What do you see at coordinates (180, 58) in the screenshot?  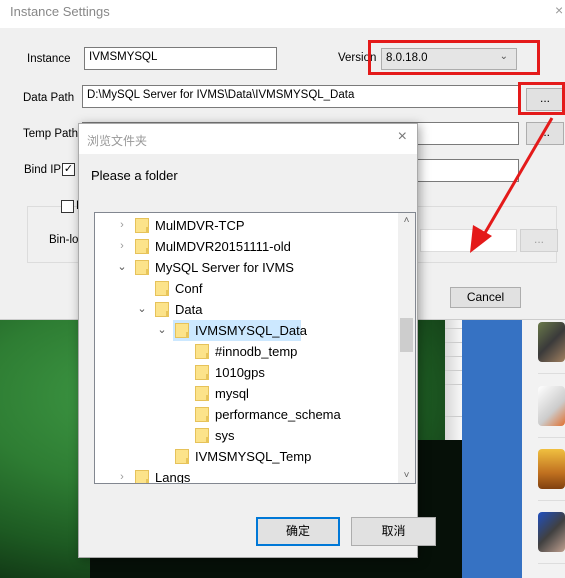 I see `instance-input: IVMSMYSQL` at bounding box center [180, 58].